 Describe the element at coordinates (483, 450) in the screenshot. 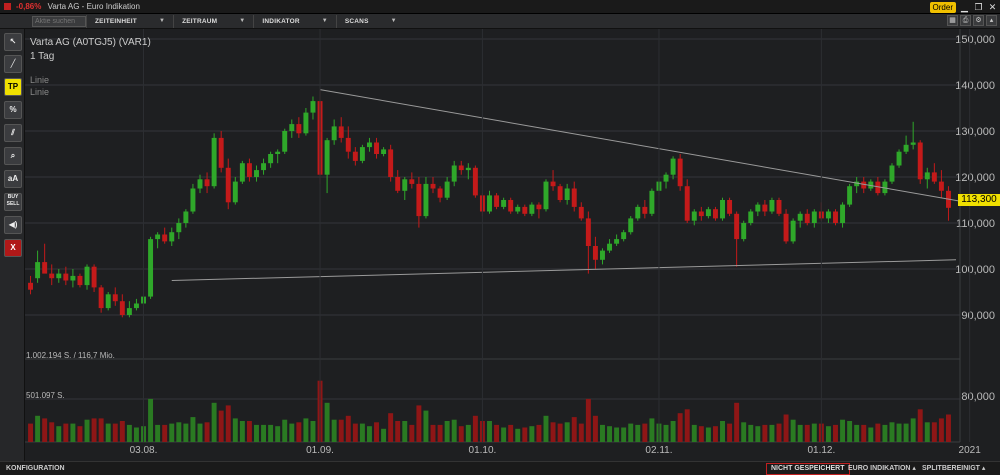

I see `date-tick-label: 01.10.` at that location.